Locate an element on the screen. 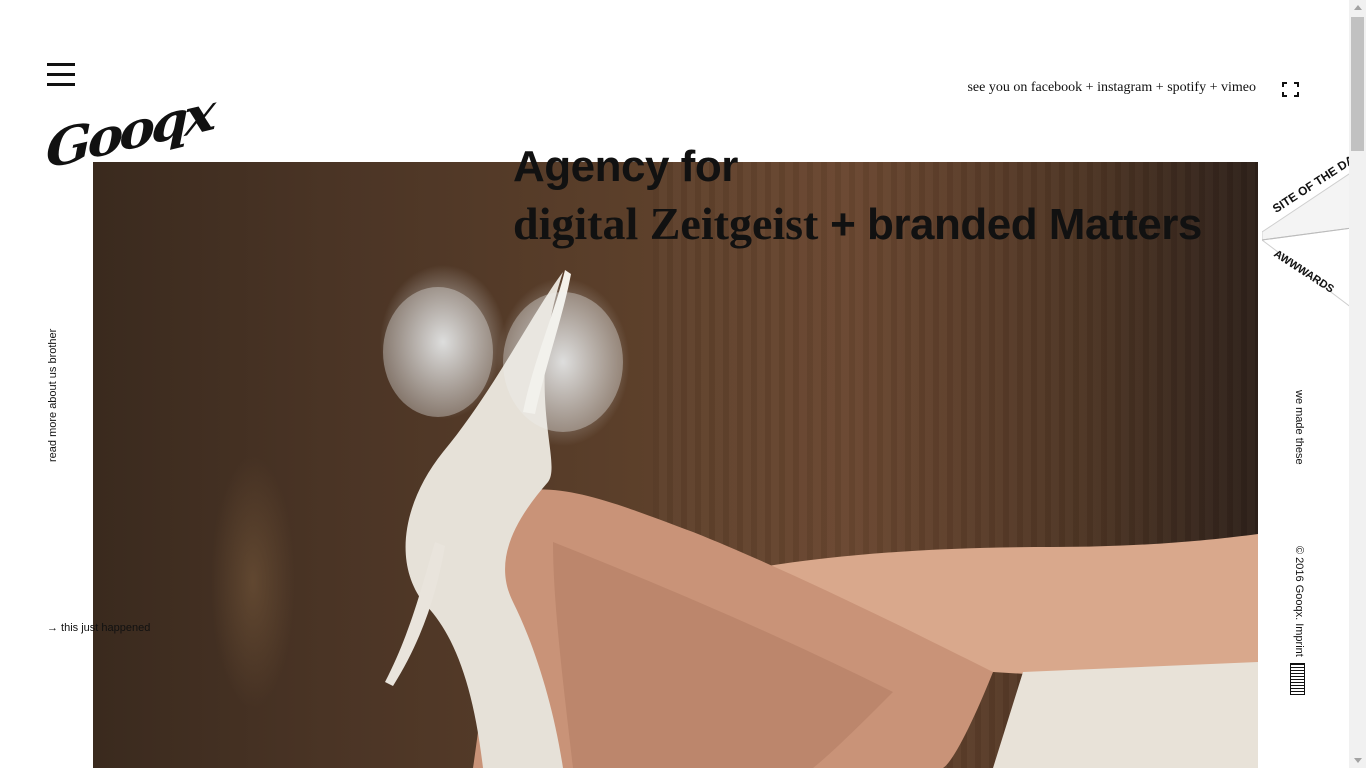  news-link: → this just happened is located at coordinates (98, 628).